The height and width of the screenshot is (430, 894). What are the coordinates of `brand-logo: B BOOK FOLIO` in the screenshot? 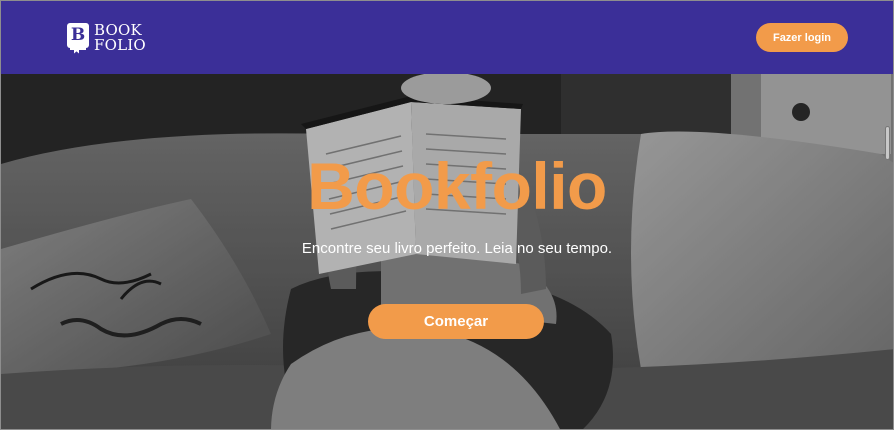 It's located at (106, 38).